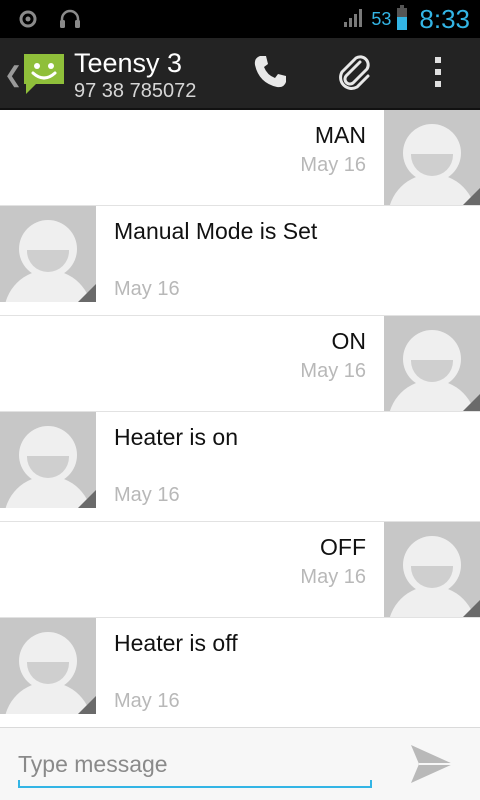  I want to click on overflow-menu-button, so click(438, 74).